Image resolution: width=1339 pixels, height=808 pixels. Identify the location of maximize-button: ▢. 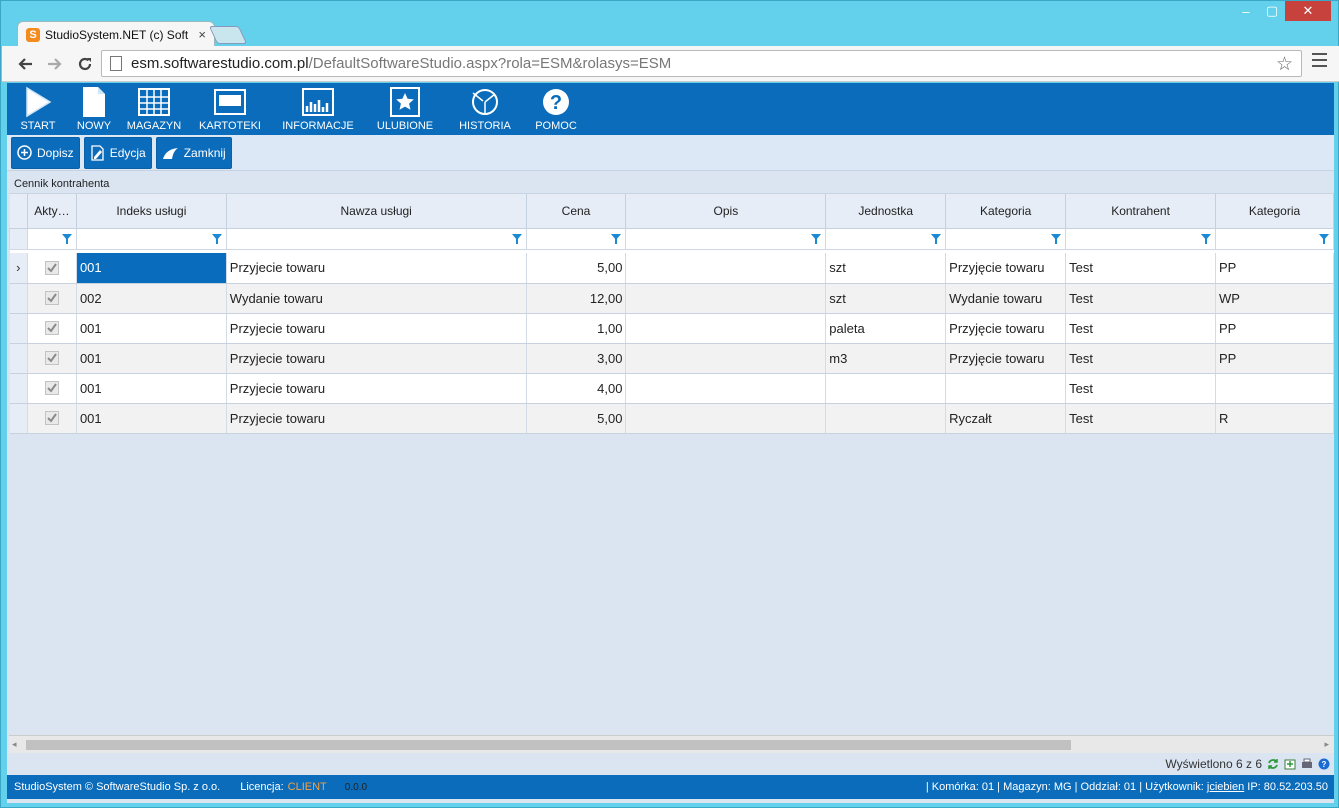
(1272, 11).